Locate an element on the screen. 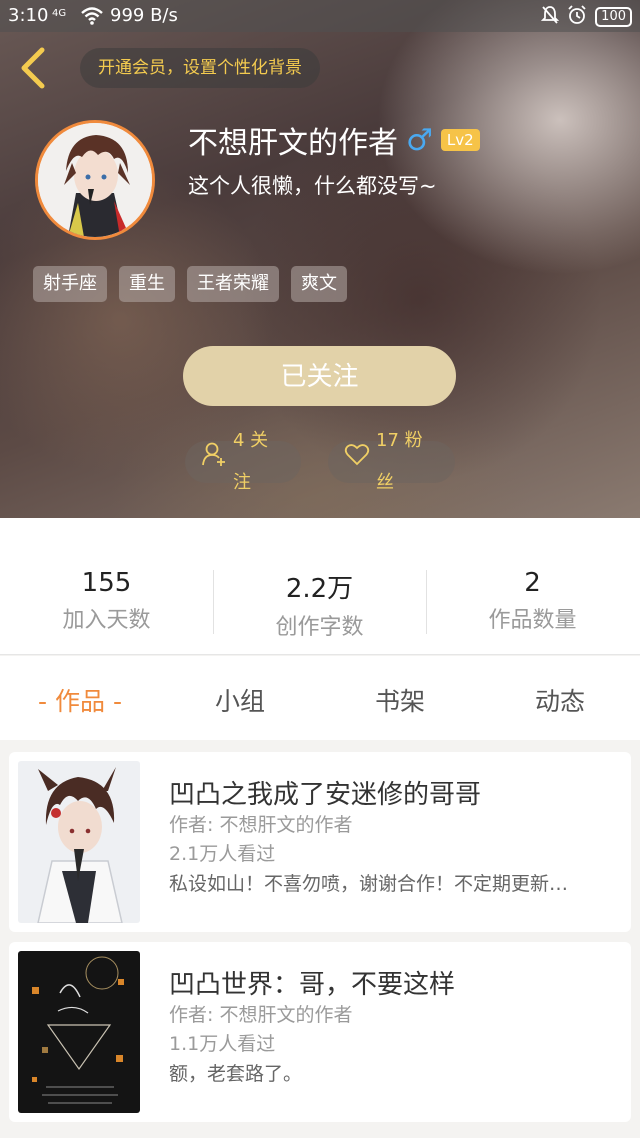 The height and width of the screenshot is (1138, 640). signal-indicator: 4G is located at coordinates (59, 13).